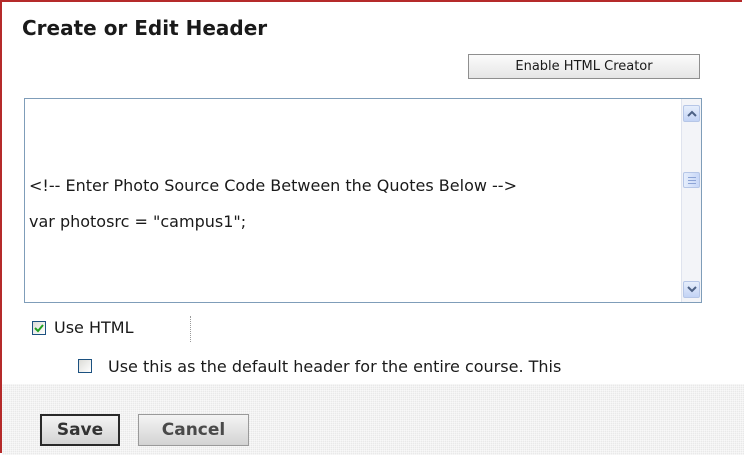  I want to click on scrollbar-thumb, so click(691, 180).